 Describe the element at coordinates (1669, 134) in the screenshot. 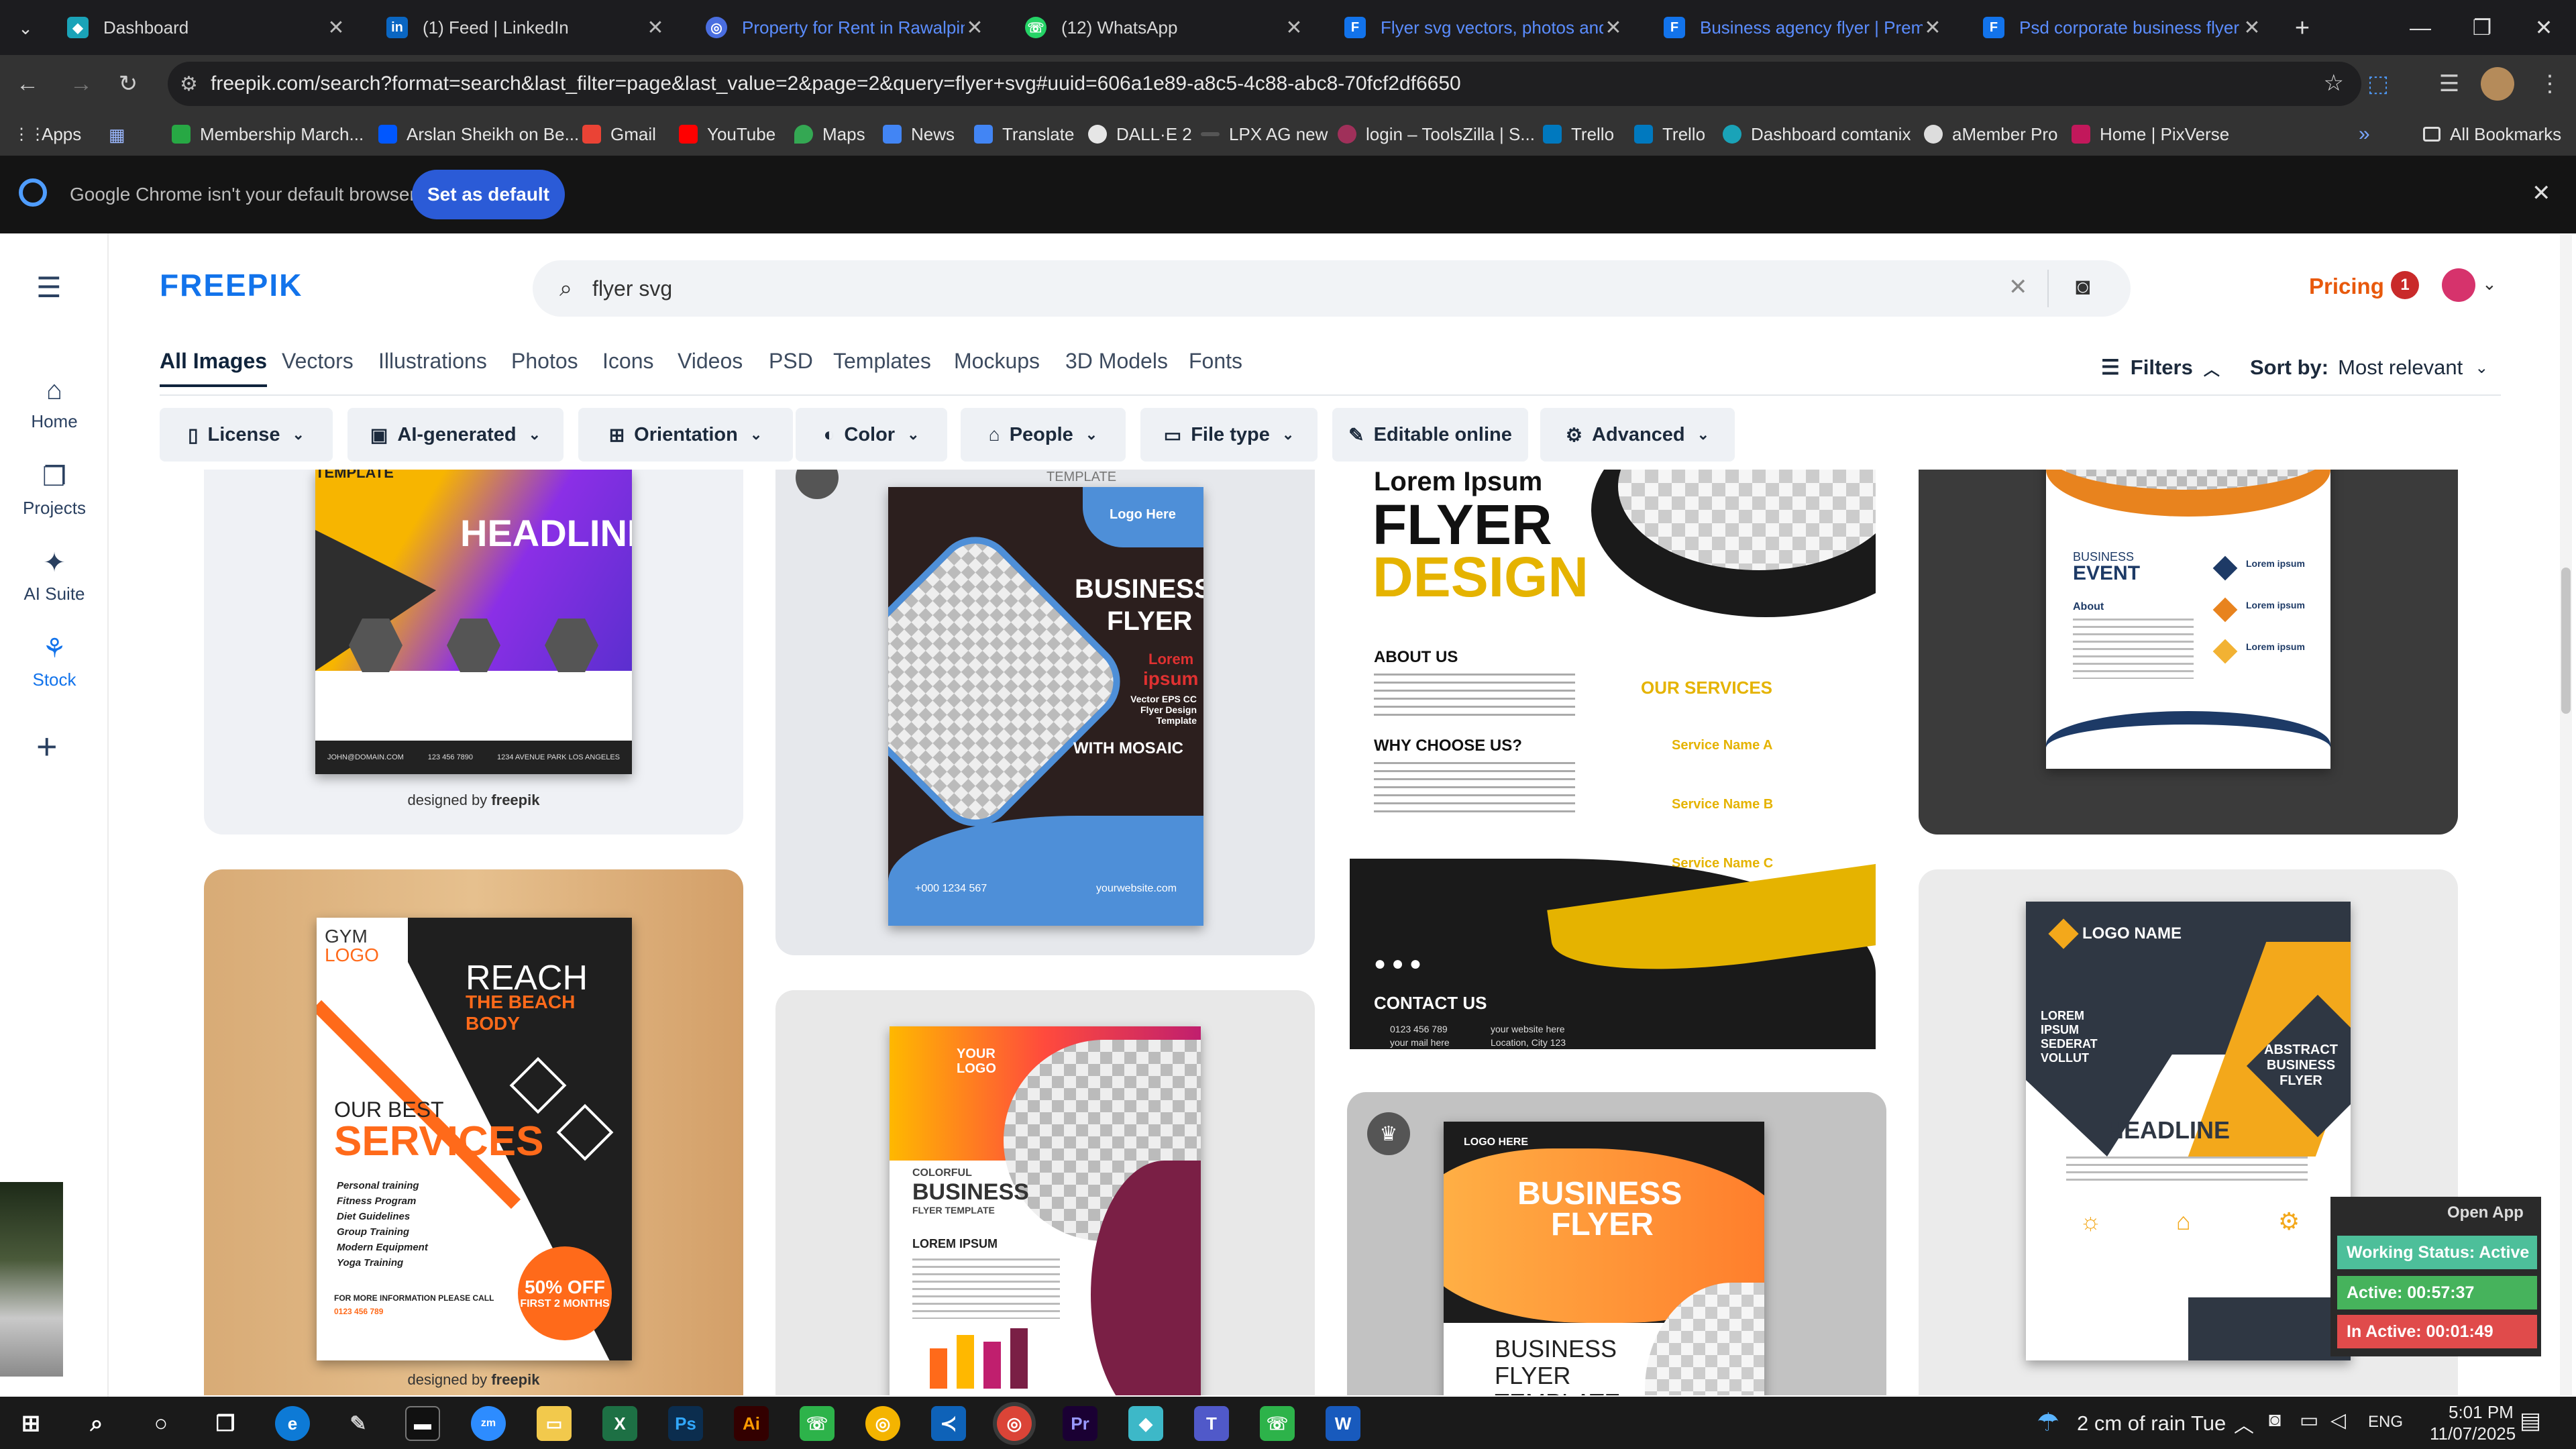

I see `bookmark-trello-2: Trello` at that location.